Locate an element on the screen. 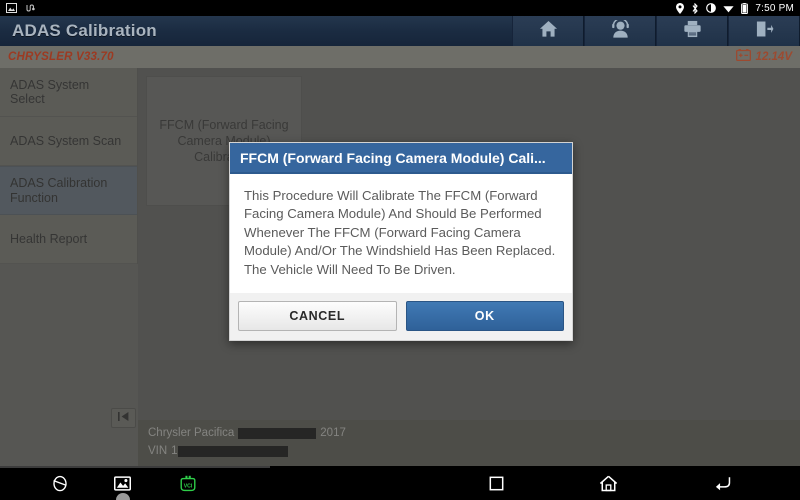 This screenshot has height=500, width=800. voltage-indicator: 12.14V is located at coordinates (763, 57).